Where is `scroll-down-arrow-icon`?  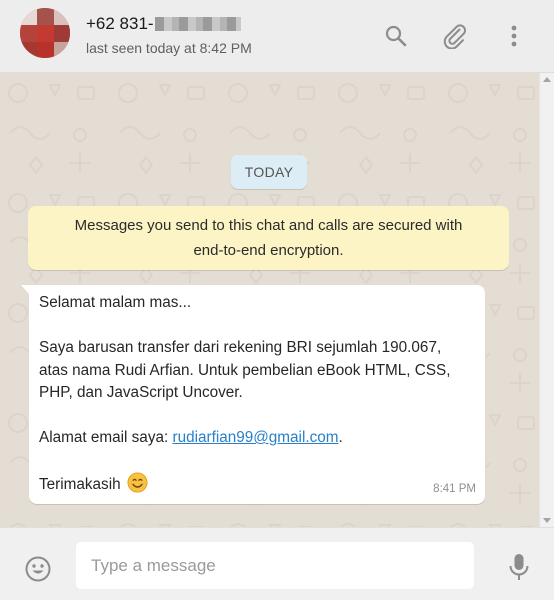
scroll-down-arrow-icon is located at coordinates (547, 520).